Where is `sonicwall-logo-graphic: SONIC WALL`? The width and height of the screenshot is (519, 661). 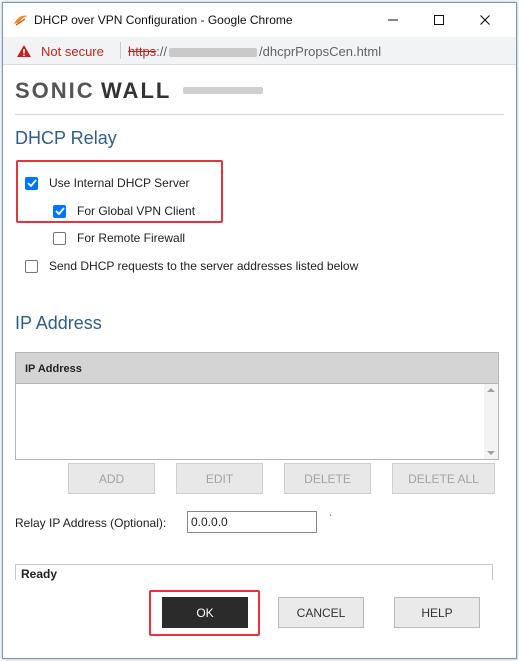 sonicwall-logo-graphic: SONIC WALL is located at coordinates (93, 90).